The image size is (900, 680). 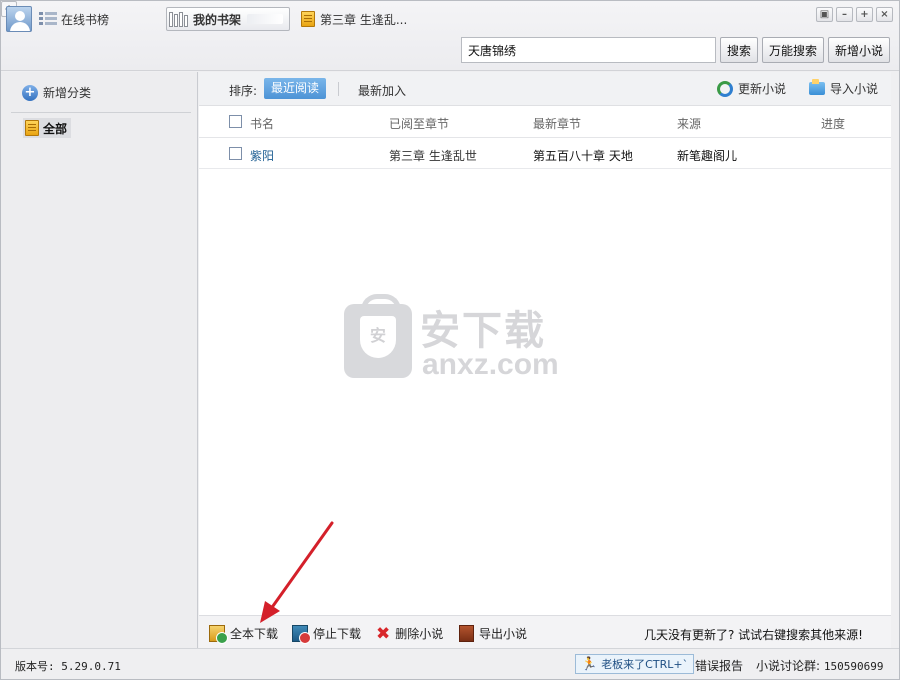 I want to click on sidebar-item-all: 全部, so click(x=47, y=128).